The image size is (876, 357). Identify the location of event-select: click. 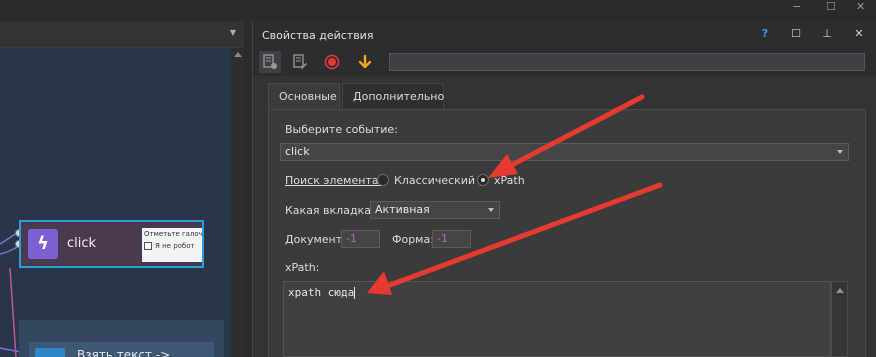
(564, 152).